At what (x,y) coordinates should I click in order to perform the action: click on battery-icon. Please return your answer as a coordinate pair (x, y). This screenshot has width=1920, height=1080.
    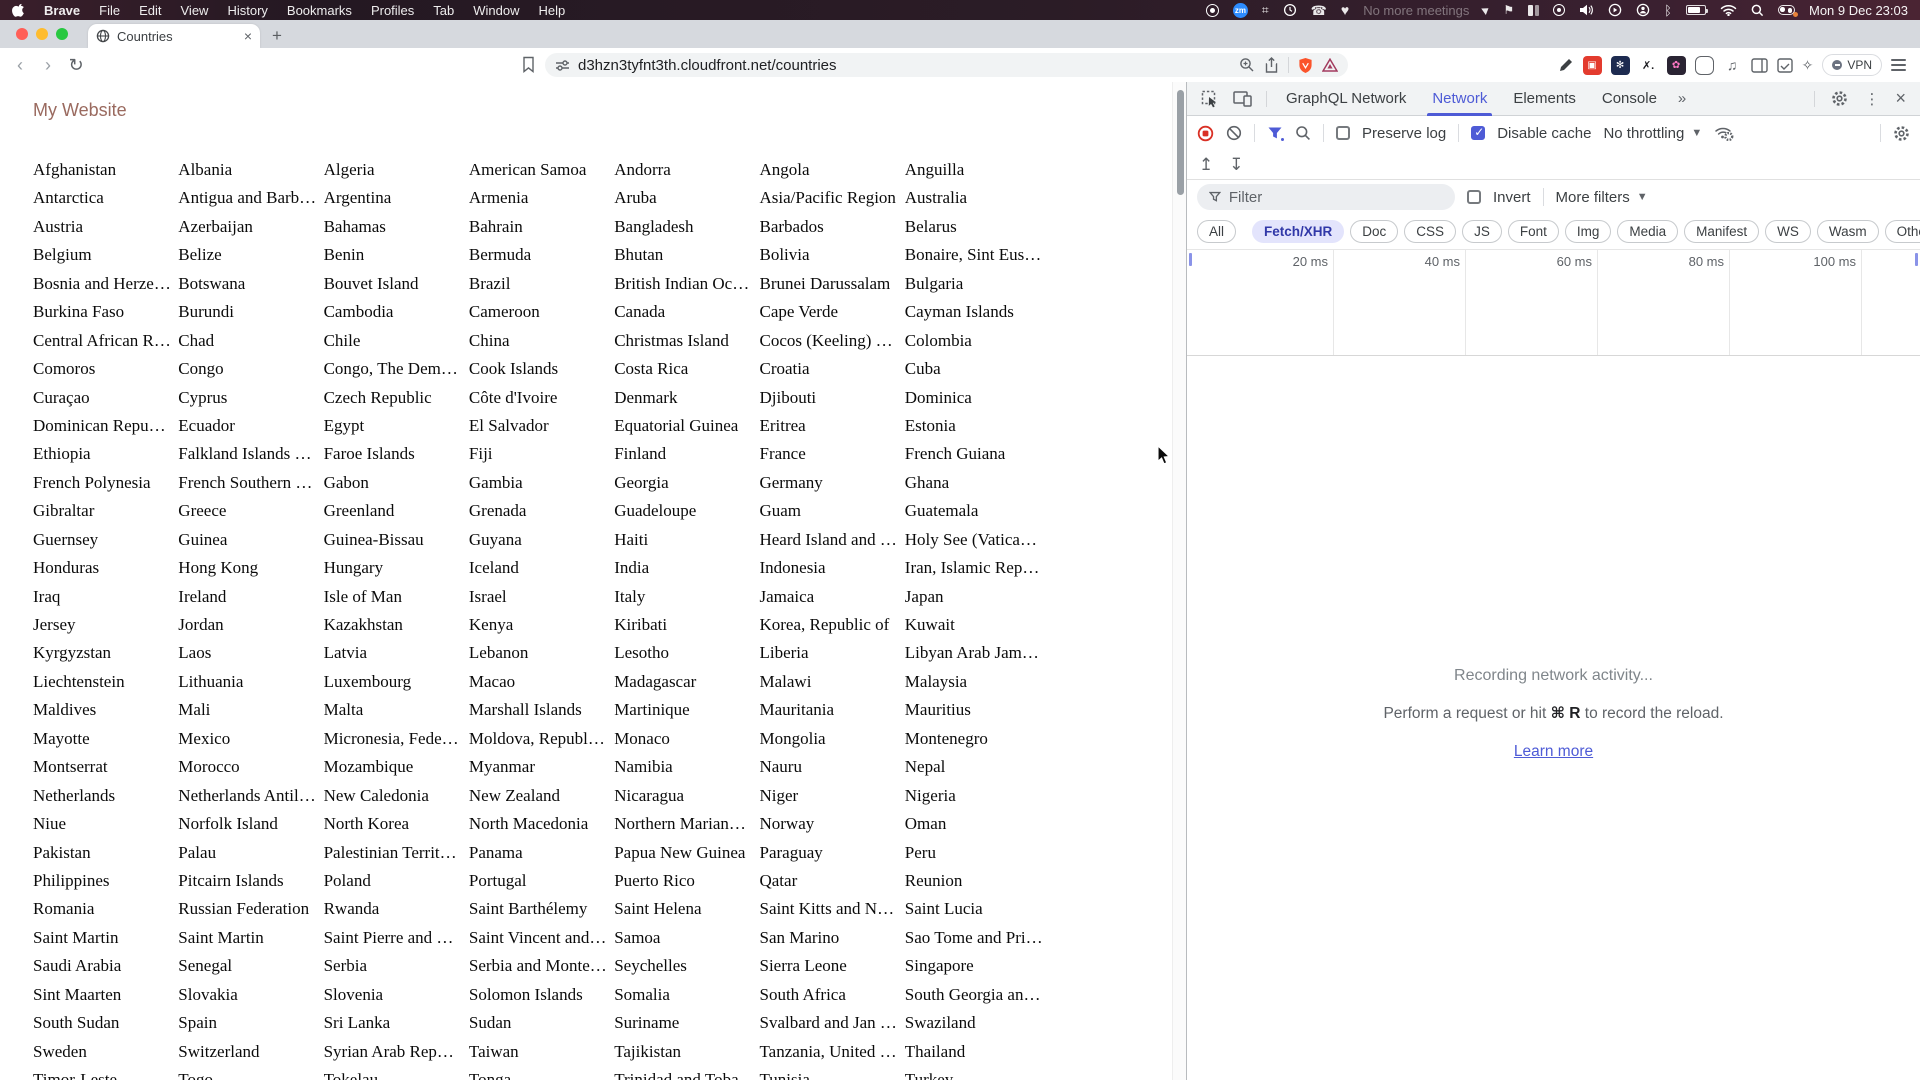
    Looking at the image, I should click on (1696, 10).